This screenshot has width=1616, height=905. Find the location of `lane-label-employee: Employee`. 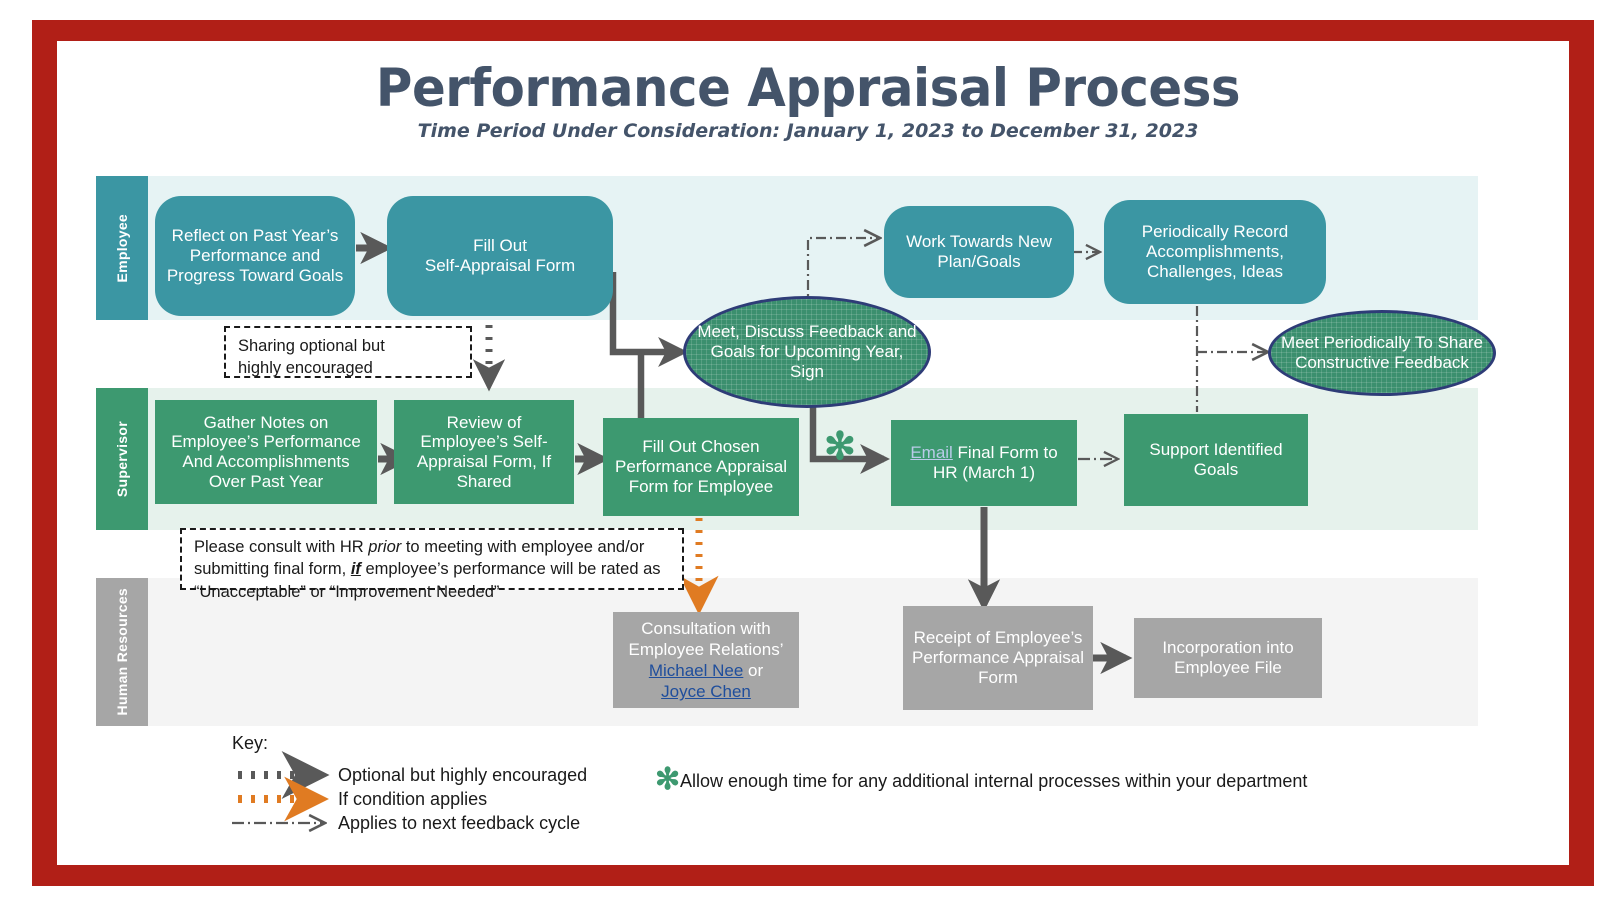

lane-label-employee: Employee is located at coordinates (122, 248).